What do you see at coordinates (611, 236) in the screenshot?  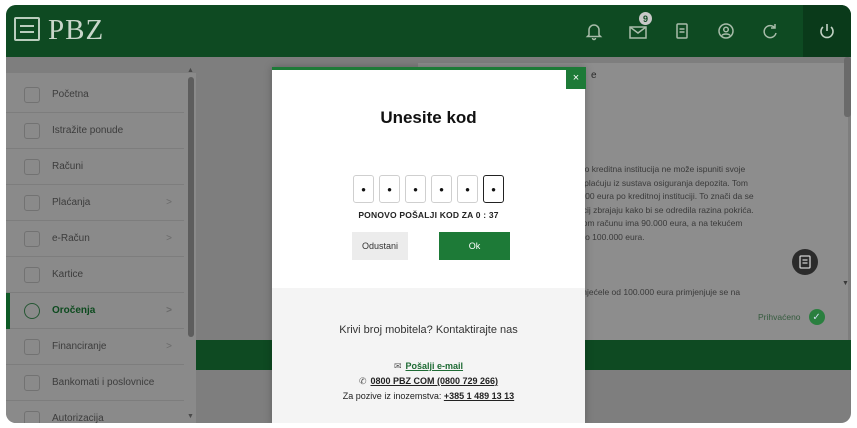 I see `info-line: mo 100.000 eura.` at bounding box center [611, 236].